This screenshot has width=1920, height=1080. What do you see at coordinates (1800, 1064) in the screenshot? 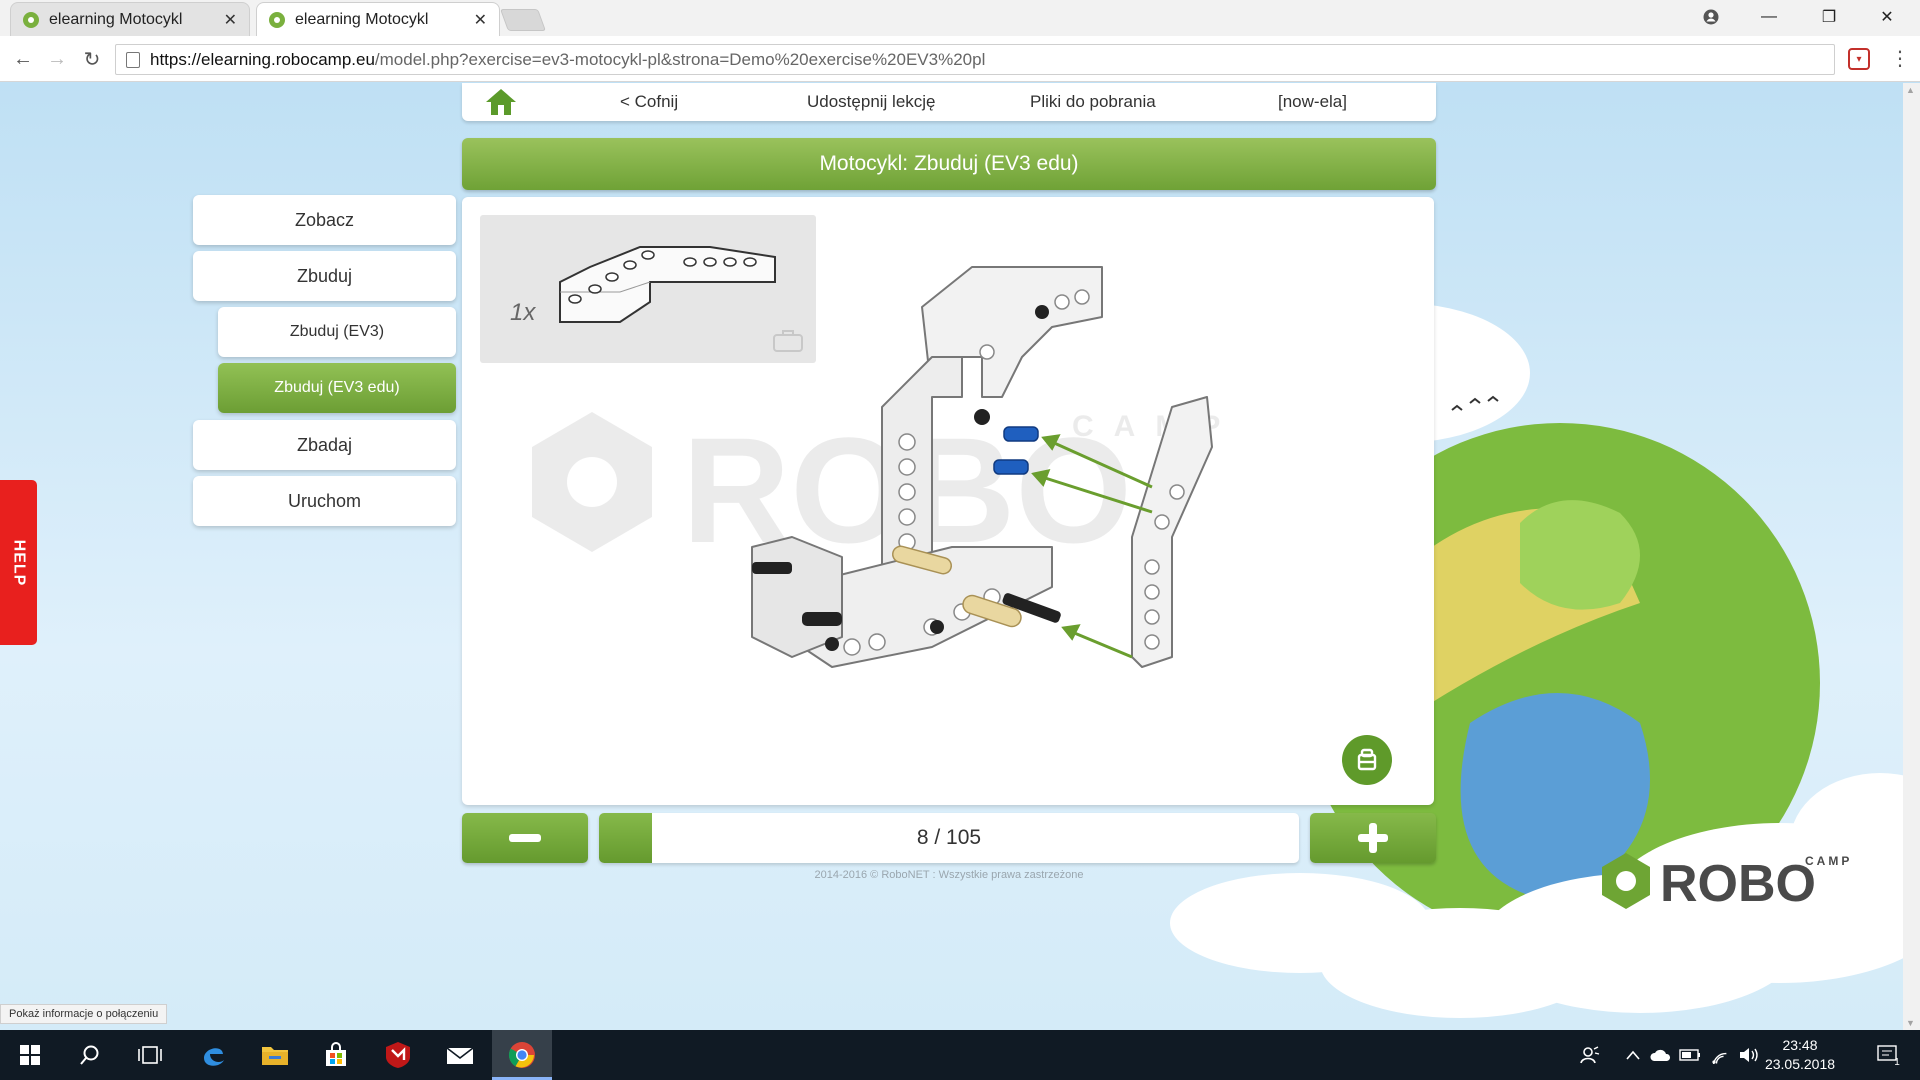
I see `clock-date: 23.05.2018` at bounding box center [1800, 1064].